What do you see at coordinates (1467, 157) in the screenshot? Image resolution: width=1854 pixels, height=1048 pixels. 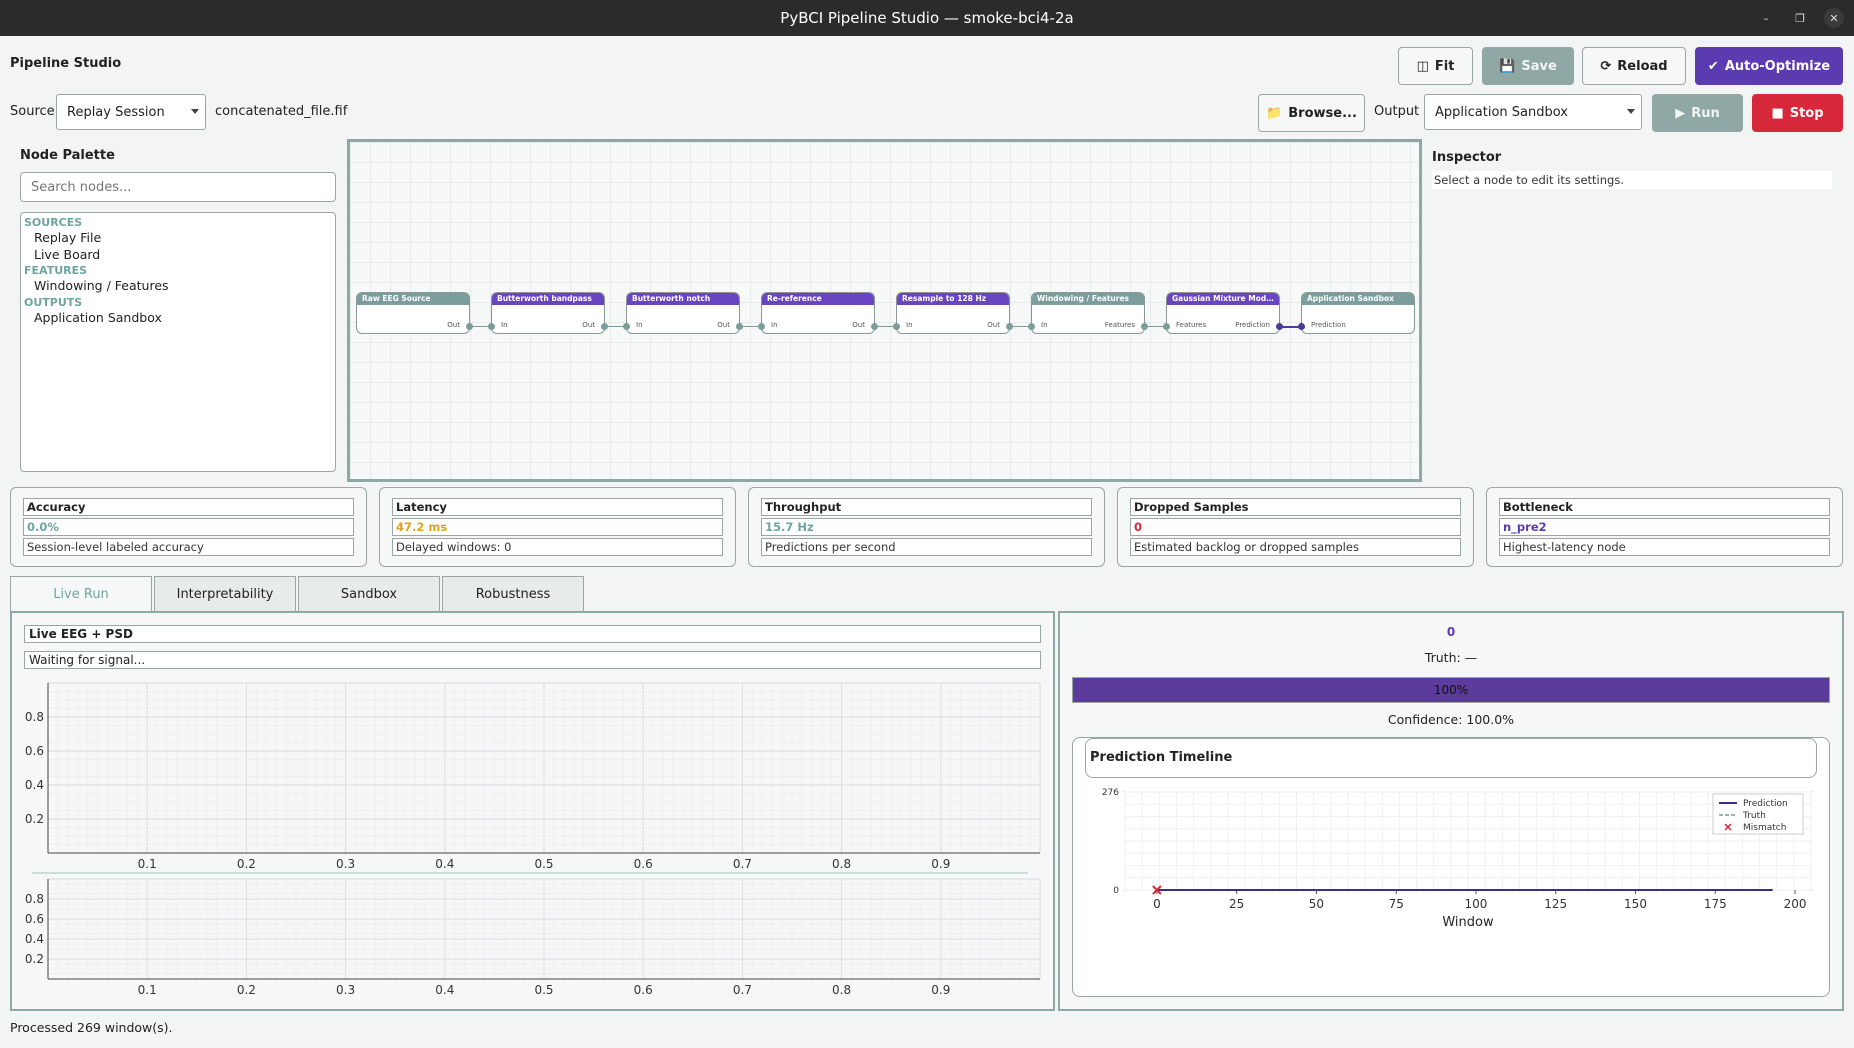 I see `inspector-title: Inspector` at bounding box center [1467, 157].